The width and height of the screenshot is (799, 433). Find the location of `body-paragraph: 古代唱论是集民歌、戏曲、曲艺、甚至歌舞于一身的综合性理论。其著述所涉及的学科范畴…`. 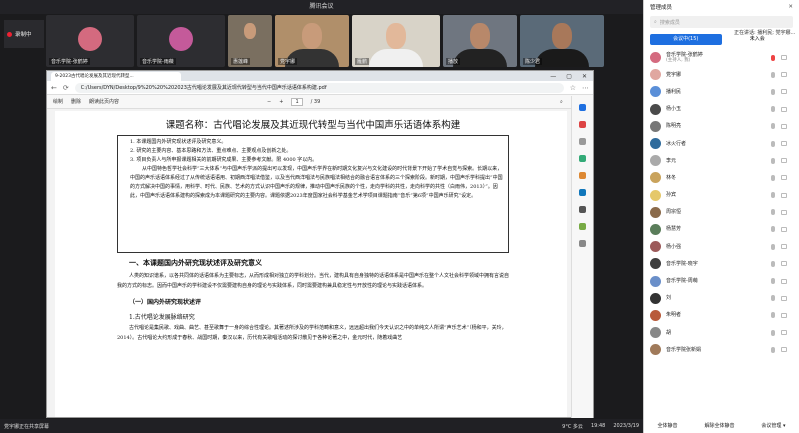

body-paragraph: 古代唱论是集民歌、戏曲、曲艺、甚至歌舞于一身的综合性理论。其著述所涉及的学科范畴… is located at coordinates (312, 333).